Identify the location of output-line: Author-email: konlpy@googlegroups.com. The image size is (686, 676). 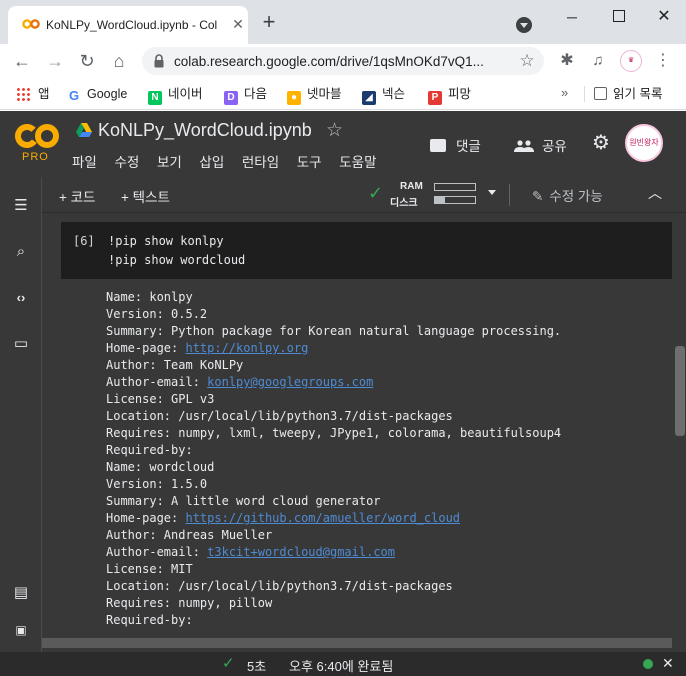
(383, 382).